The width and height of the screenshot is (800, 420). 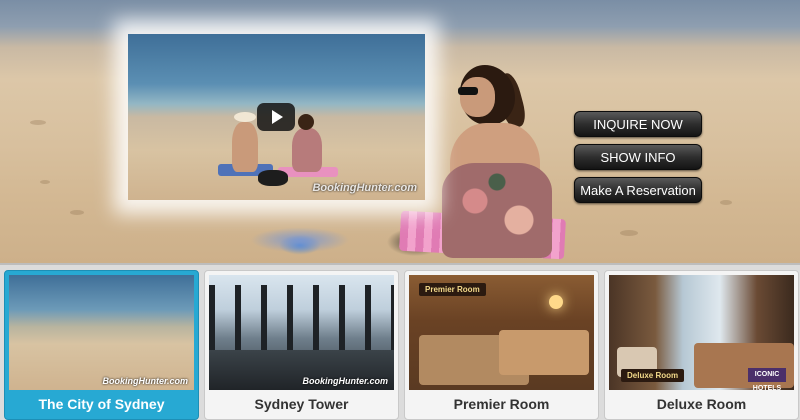 What do you see at coordinates (101, 404) in the screenshot?
I see `thumbnail-caption: The City of Sydney` at bounding box center [101, 404].